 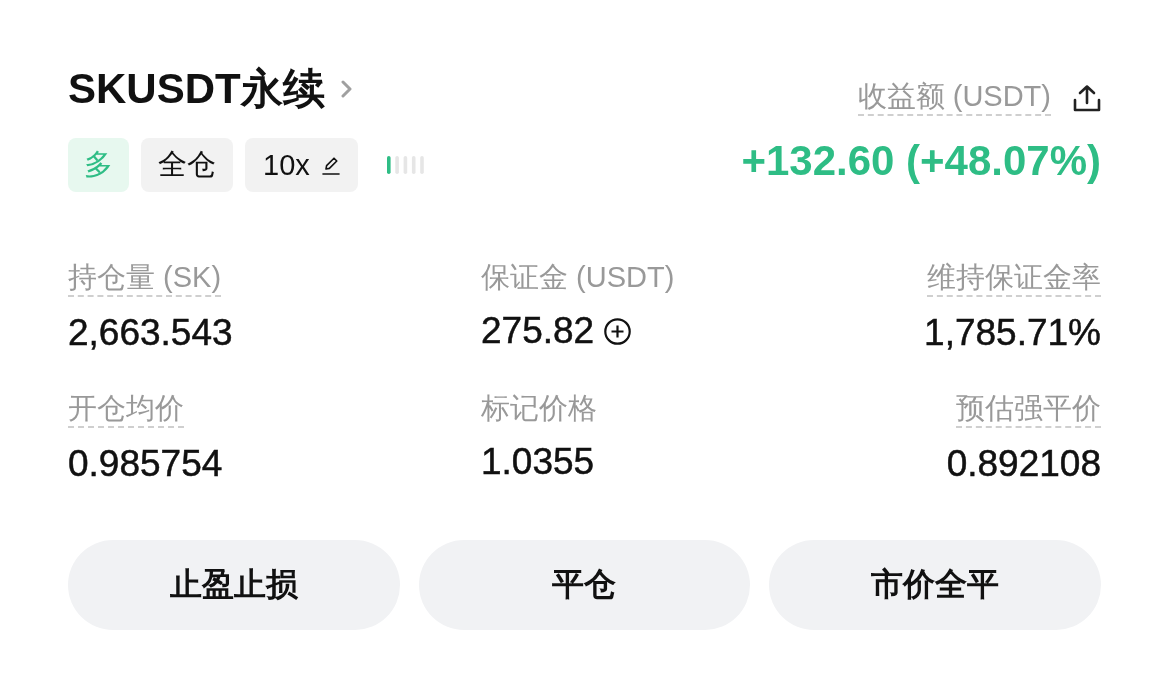 I want to click on pnl-label: 收益额 (USDT), so click(x=954, y=97).